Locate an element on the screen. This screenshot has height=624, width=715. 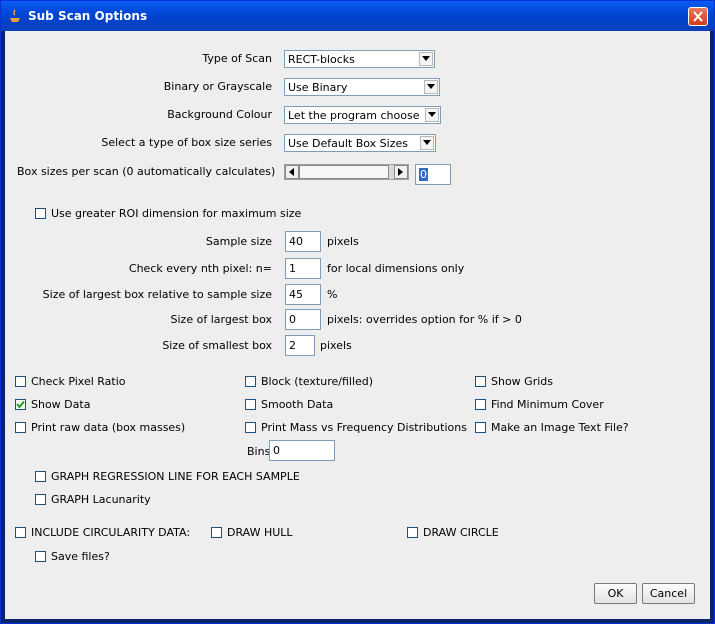
java-icon is located at coordinates (15, 15).